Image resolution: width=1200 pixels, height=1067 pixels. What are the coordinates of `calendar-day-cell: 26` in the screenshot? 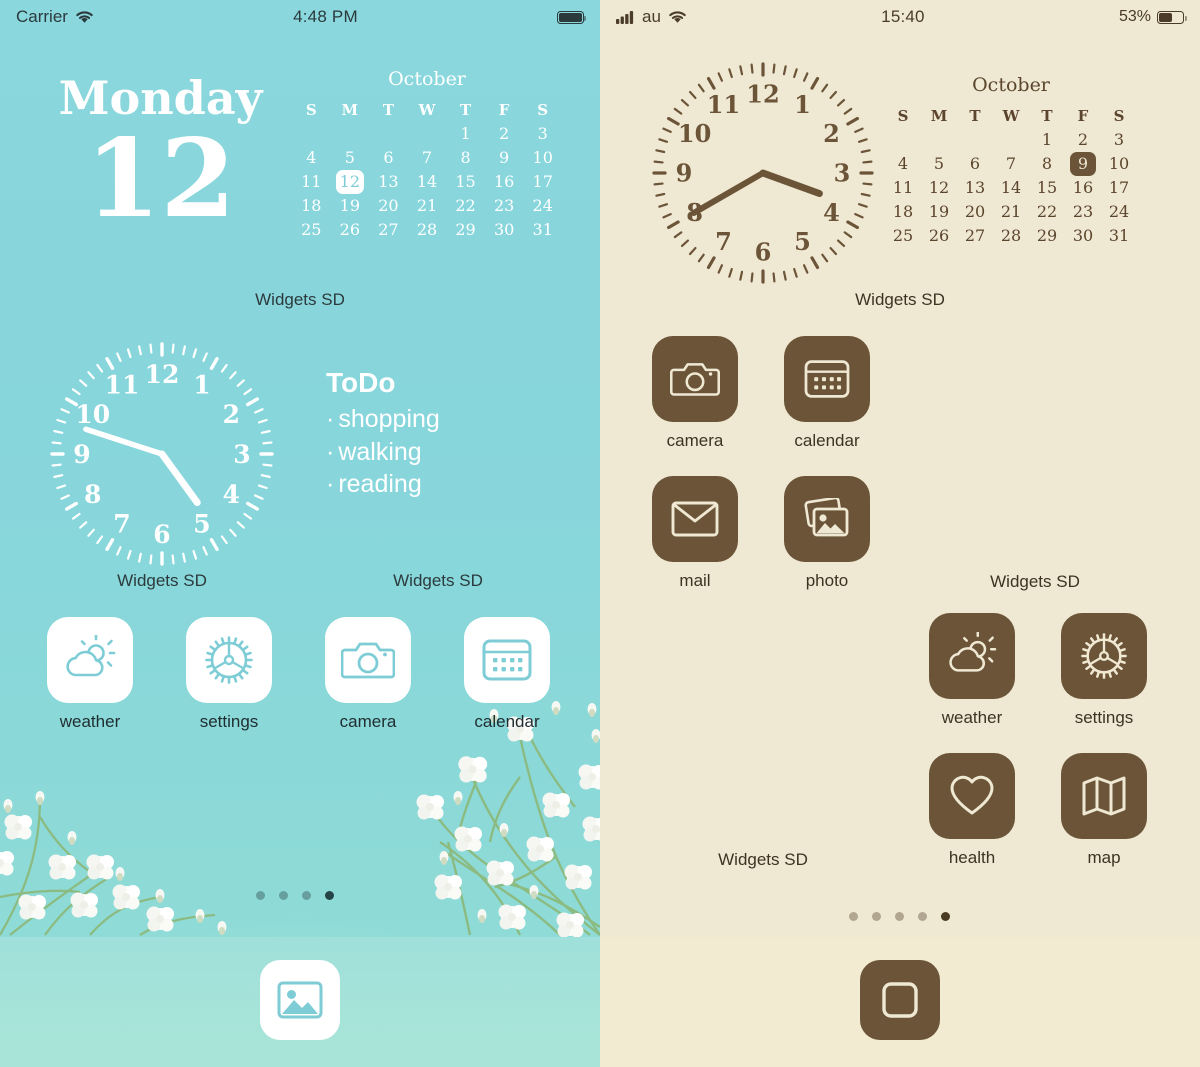 It's located at (939, 236).